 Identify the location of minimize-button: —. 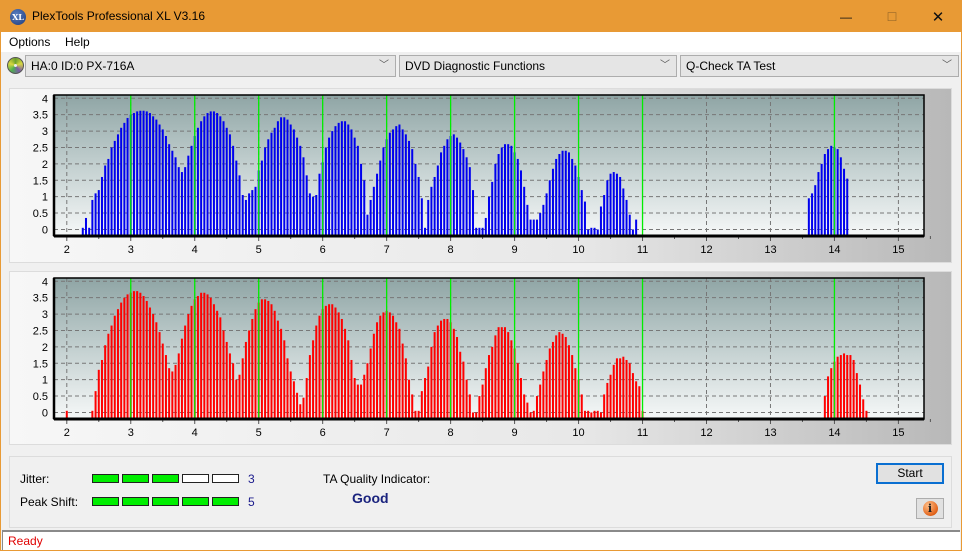
(846, 16).